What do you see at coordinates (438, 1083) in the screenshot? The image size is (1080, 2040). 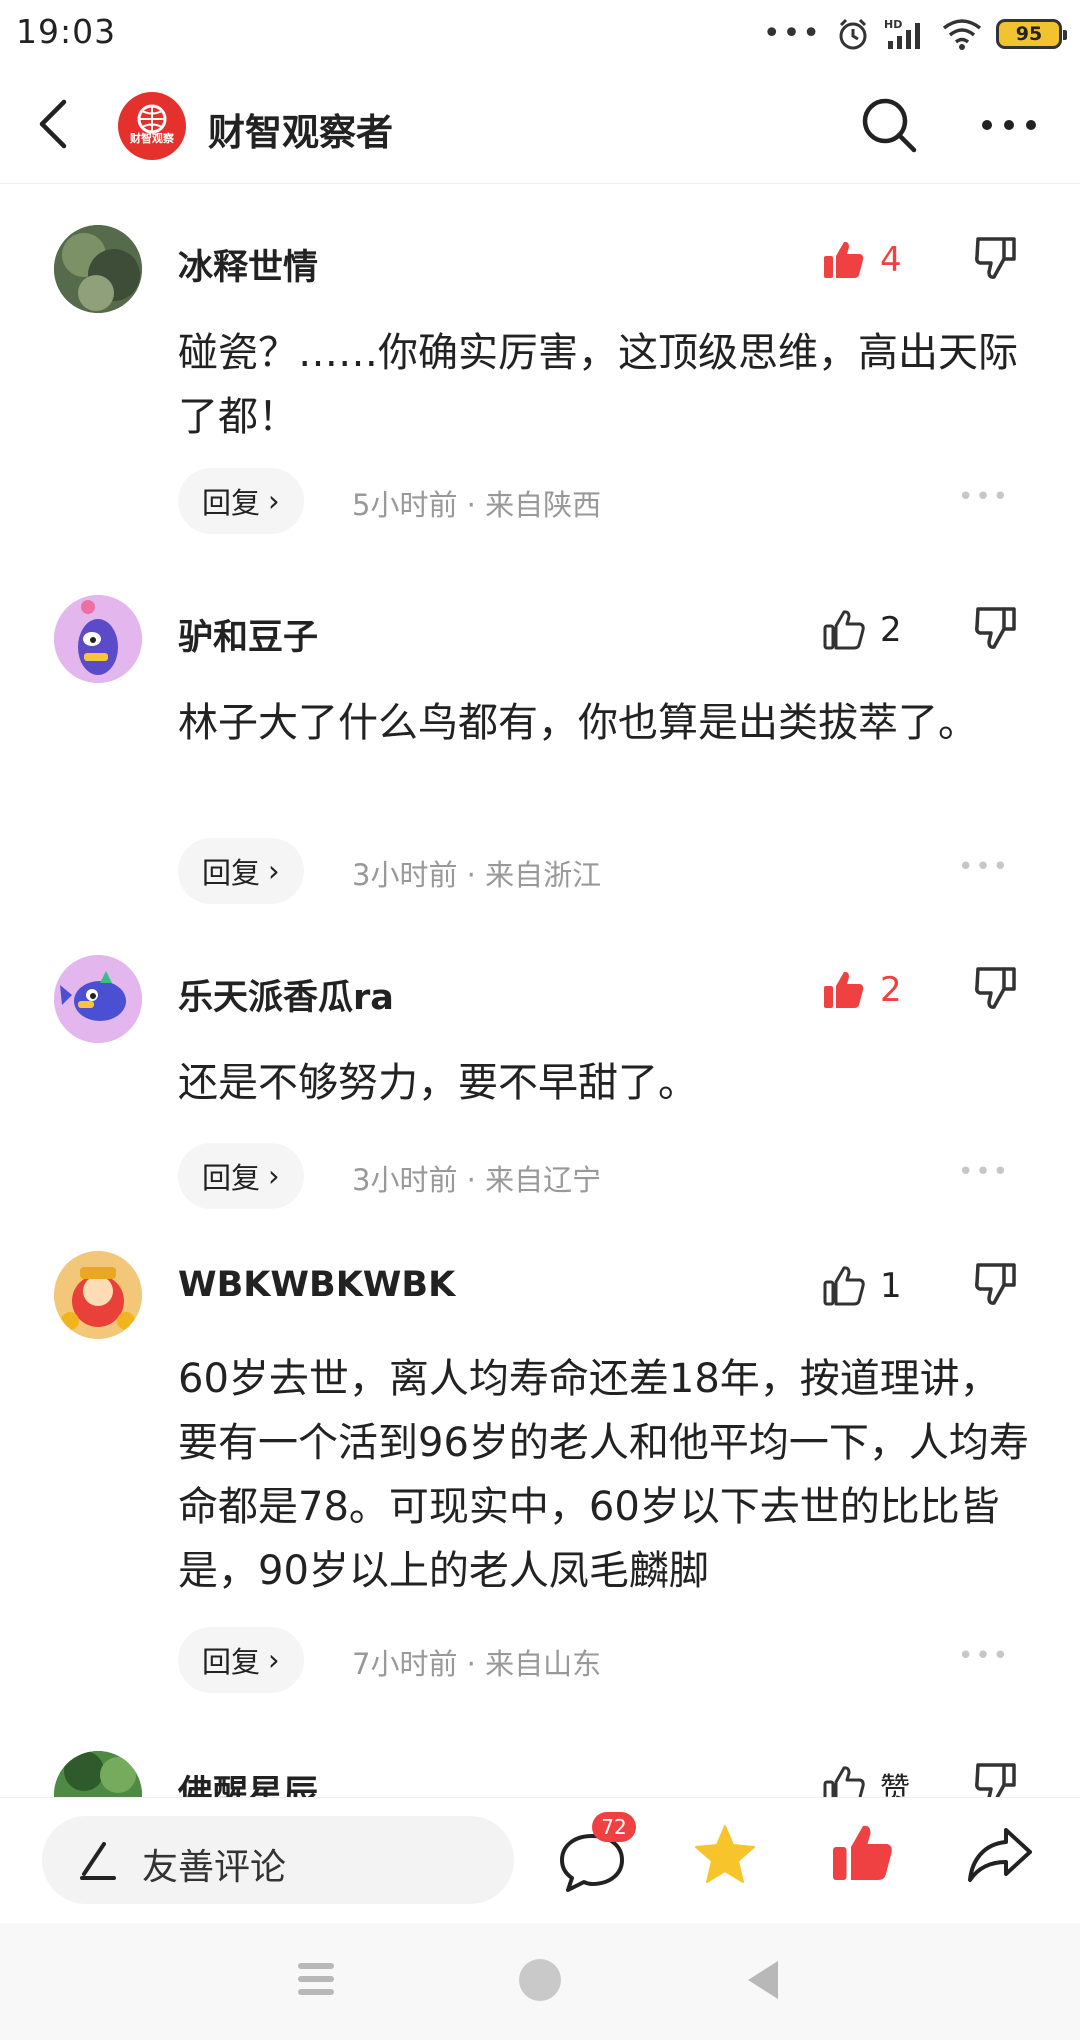 I see `comment-text: 还是不够努力，要不早甜了。` at bounding box center [438, 1083].